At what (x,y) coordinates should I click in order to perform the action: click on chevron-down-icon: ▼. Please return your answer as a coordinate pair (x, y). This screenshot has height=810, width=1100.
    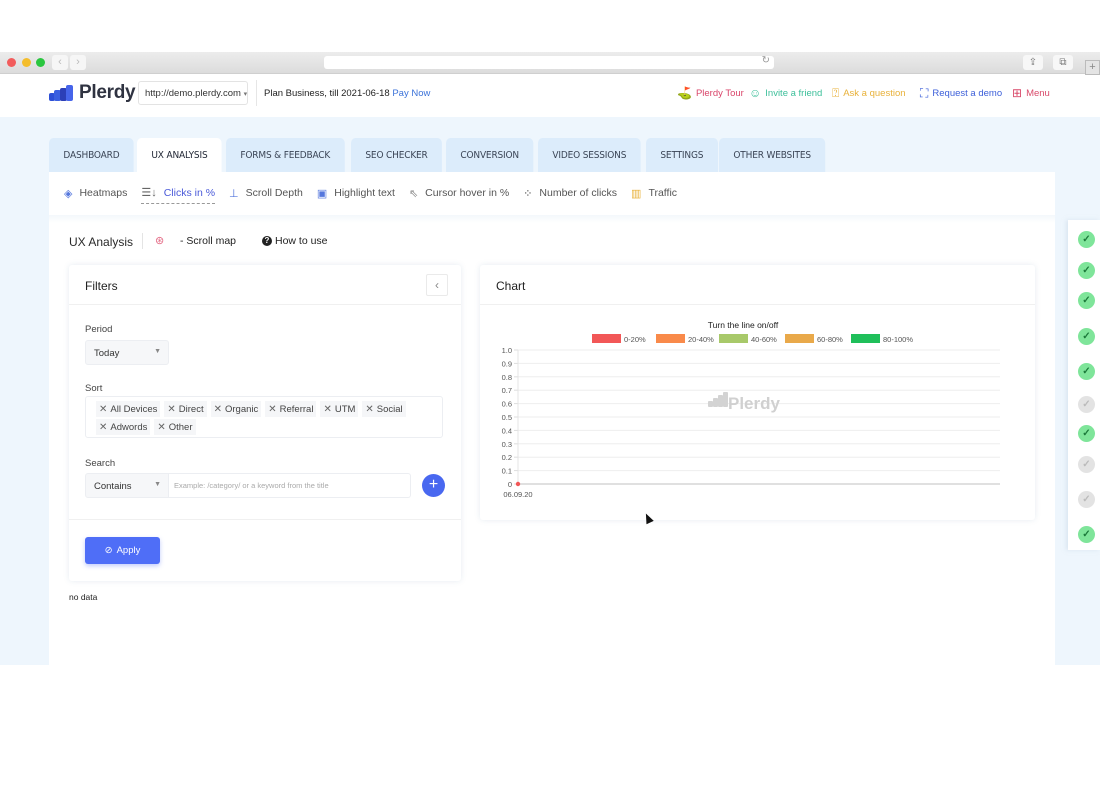
    Looking at the image, I should click on (157, 484).